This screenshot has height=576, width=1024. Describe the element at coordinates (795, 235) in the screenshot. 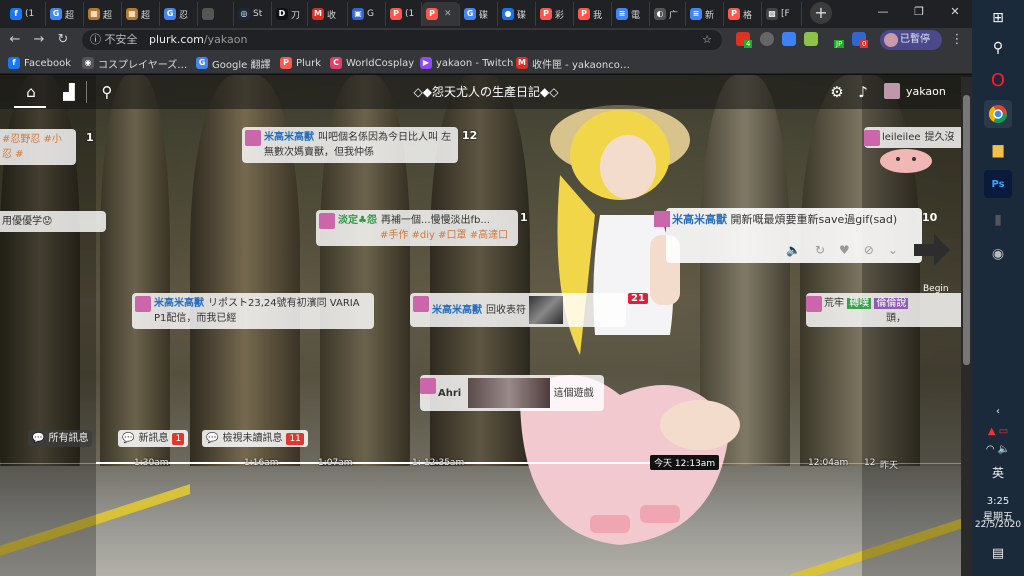

I see `plurk-item-expanded: 米高米高獸 開新嘅最煩要重新save過gif(sad) 🔈 ↻ ♥ ⊘ ⌄ 10` at that location.